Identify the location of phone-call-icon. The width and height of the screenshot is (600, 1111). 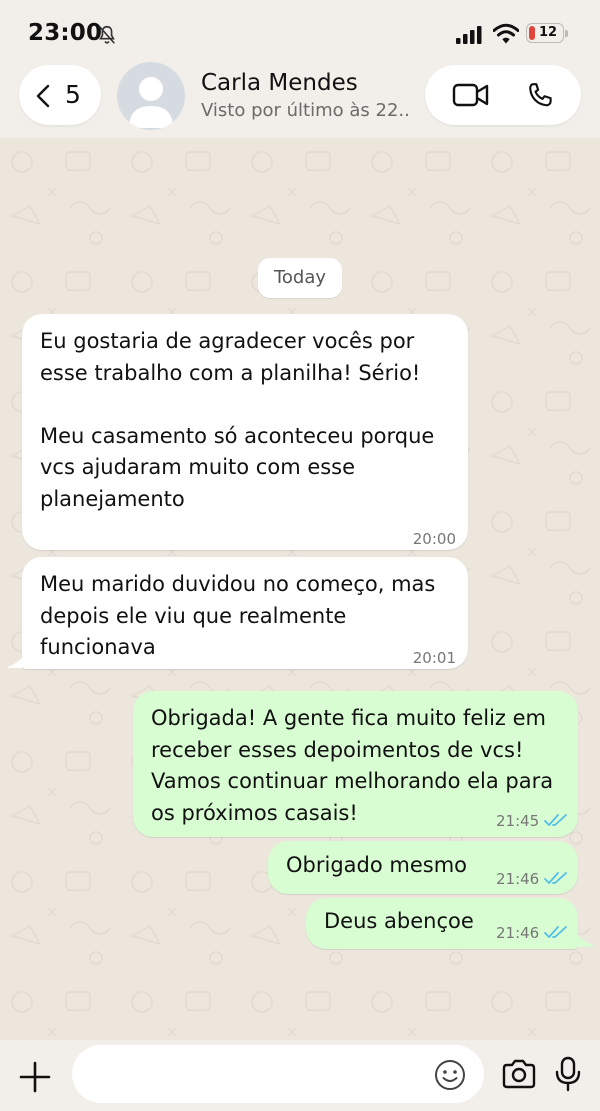
(540, 96).